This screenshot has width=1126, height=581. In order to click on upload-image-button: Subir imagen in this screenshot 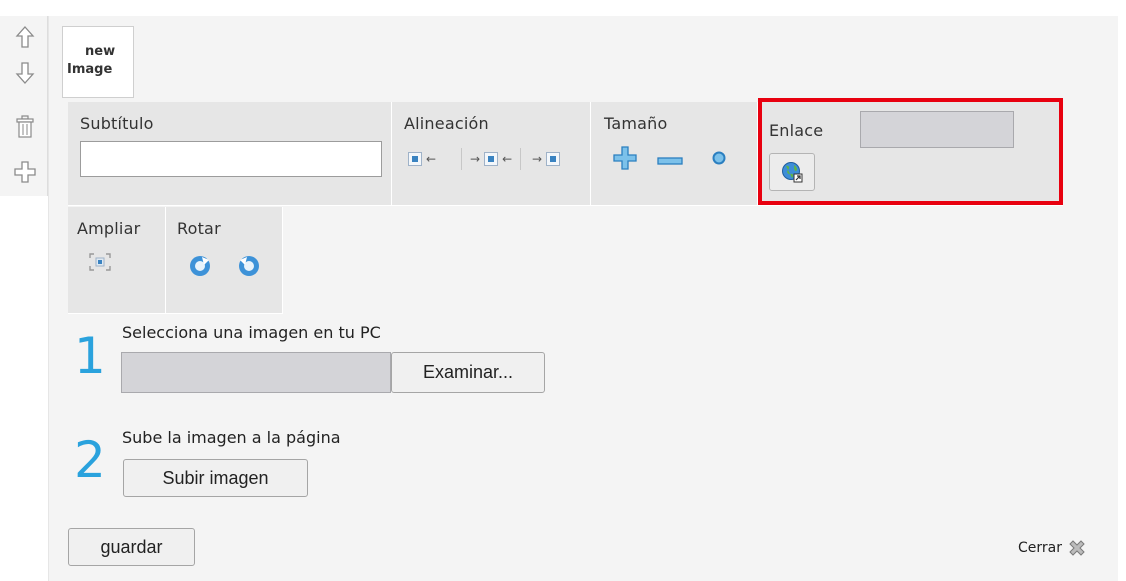, I will do `click(215, 478)`.